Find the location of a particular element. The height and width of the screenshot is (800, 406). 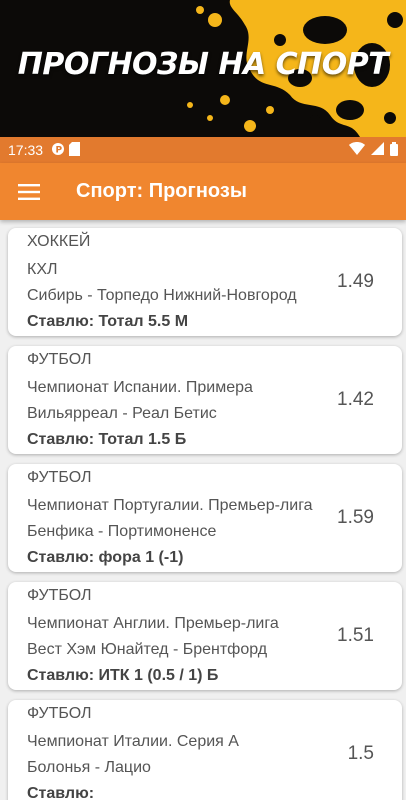

bet-label: Ставлю: фора 1 (-1) is located at coordinates (105, 557).